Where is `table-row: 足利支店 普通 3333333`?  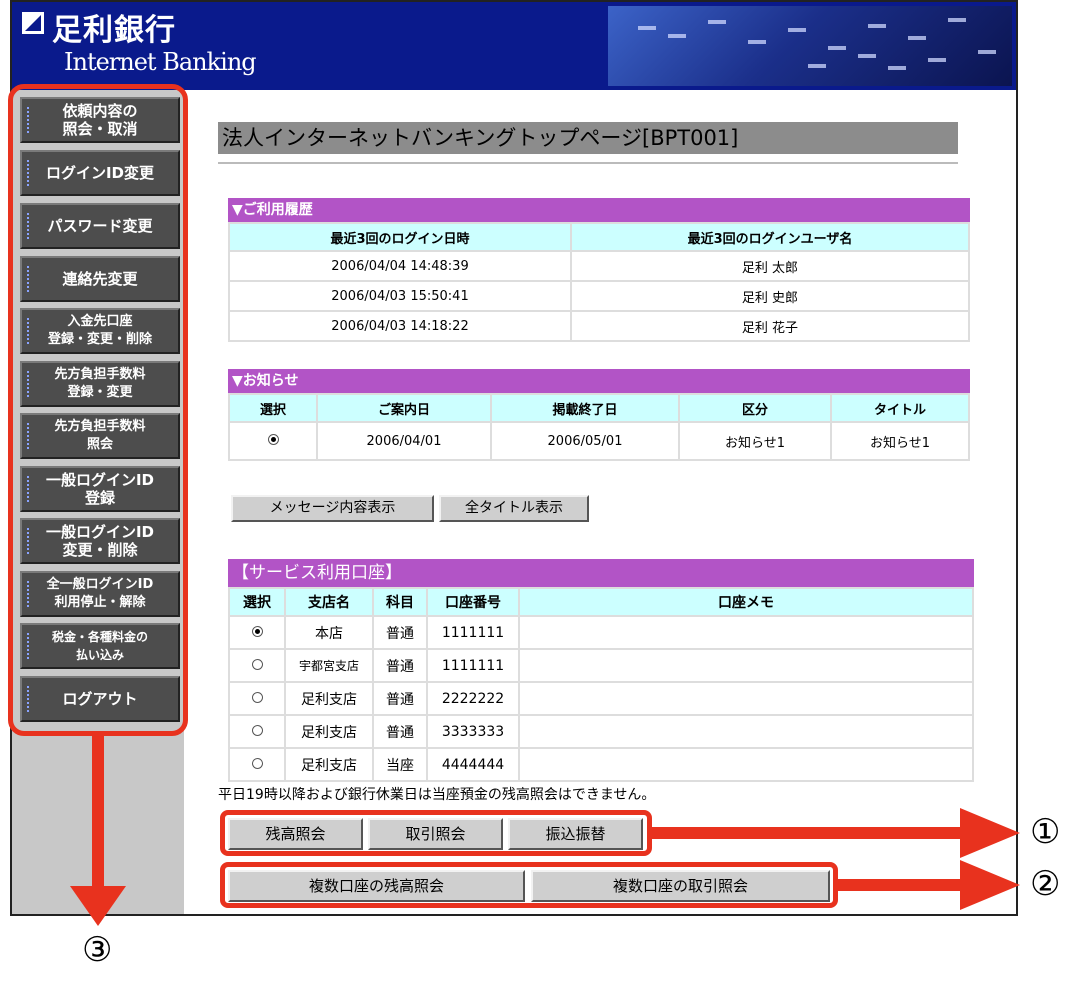 table-row: 足利支店 普通 3333333 is located at coordinates (601, 731).